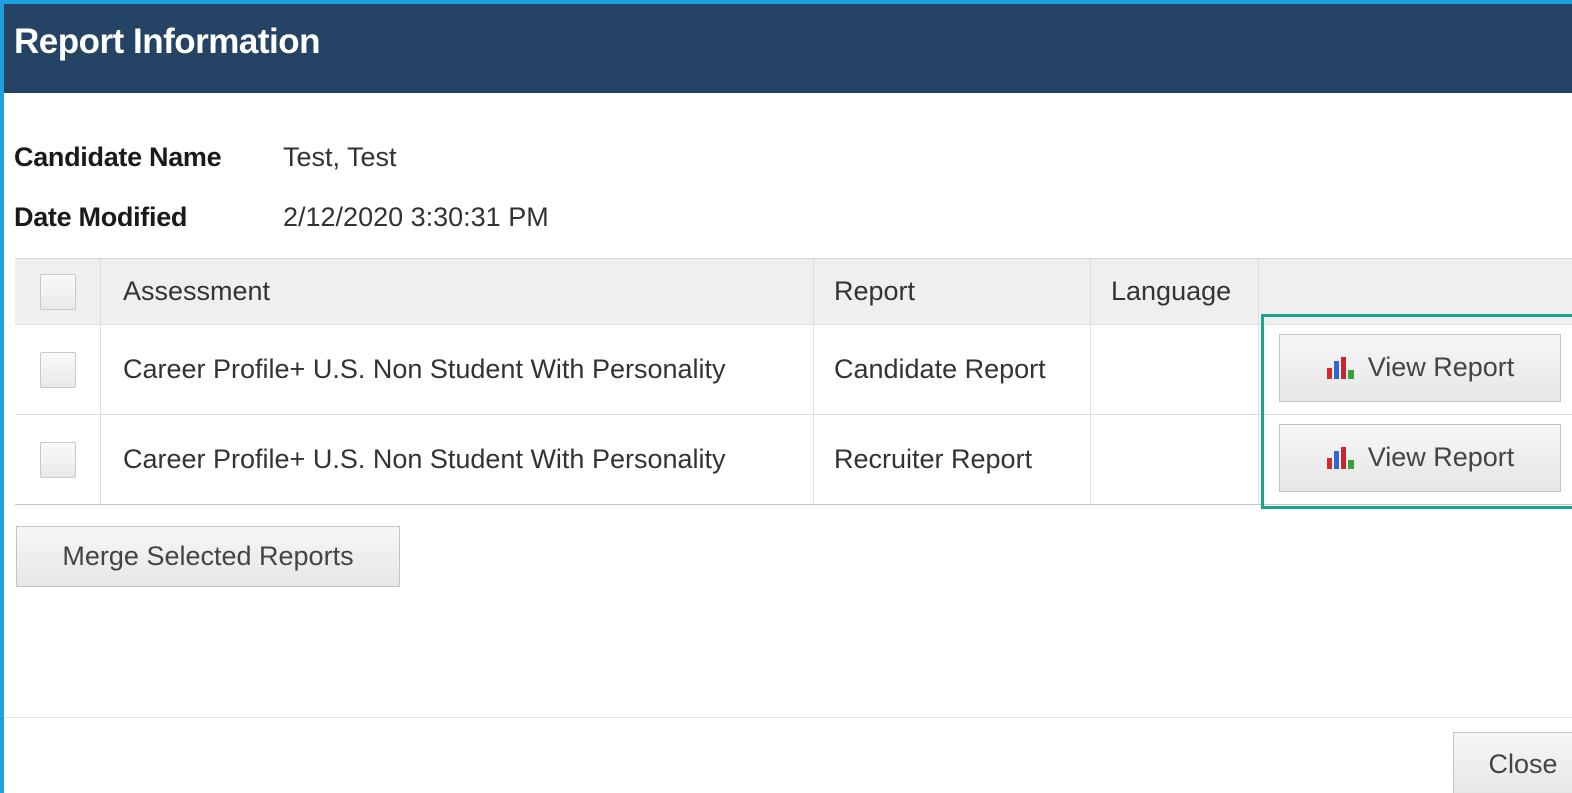  What do you see at coordinates (952, 459) in the screenshot?
I see `report-cell: Recruiter Report` at bounding box center [952, 459].